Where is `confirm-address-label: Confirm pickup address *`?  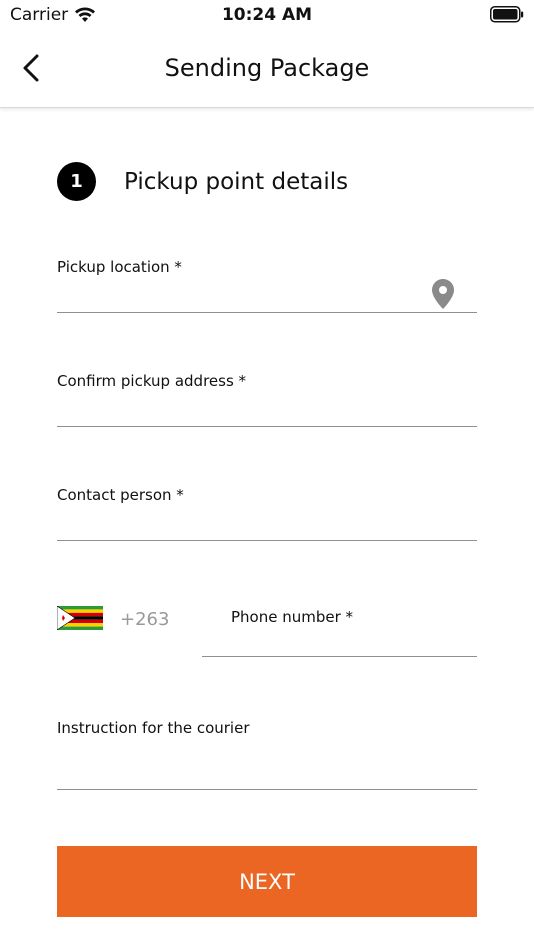 confirm-address-label: Confirm pickup address * is located at coordinates (152, 381).